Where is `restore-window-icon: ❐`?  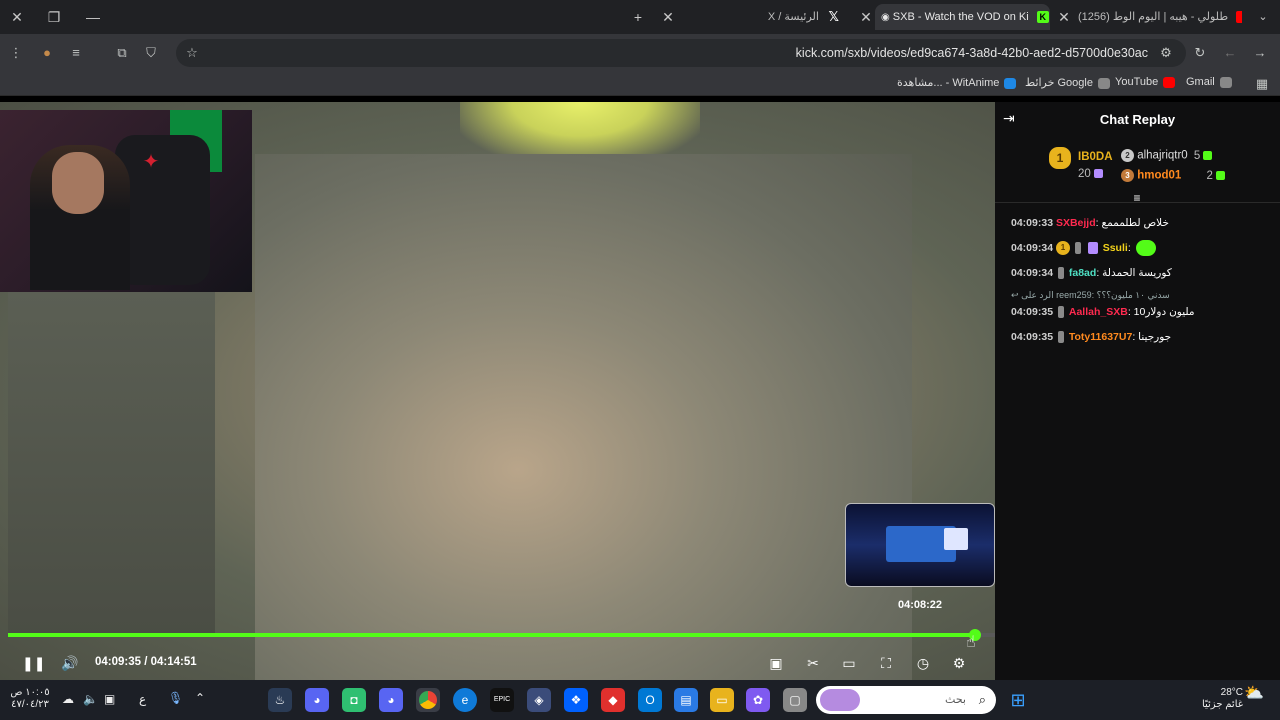
restore-window-icon: ❐ is located at coordinates (54, 17).